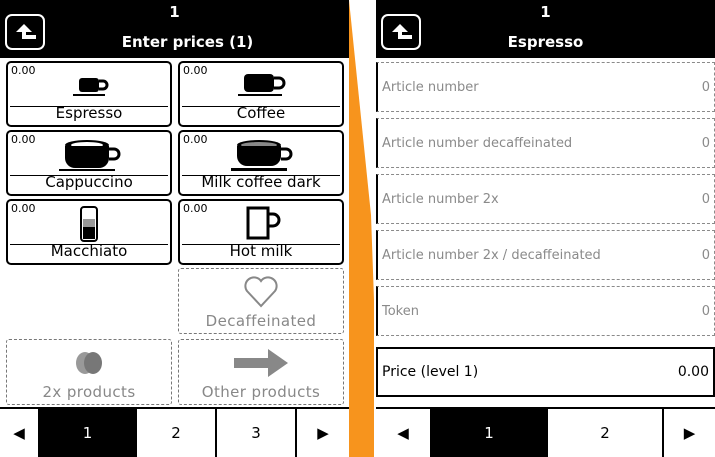  I want to click on pager: ◀ 1 2 ▶, so click(545, 432).